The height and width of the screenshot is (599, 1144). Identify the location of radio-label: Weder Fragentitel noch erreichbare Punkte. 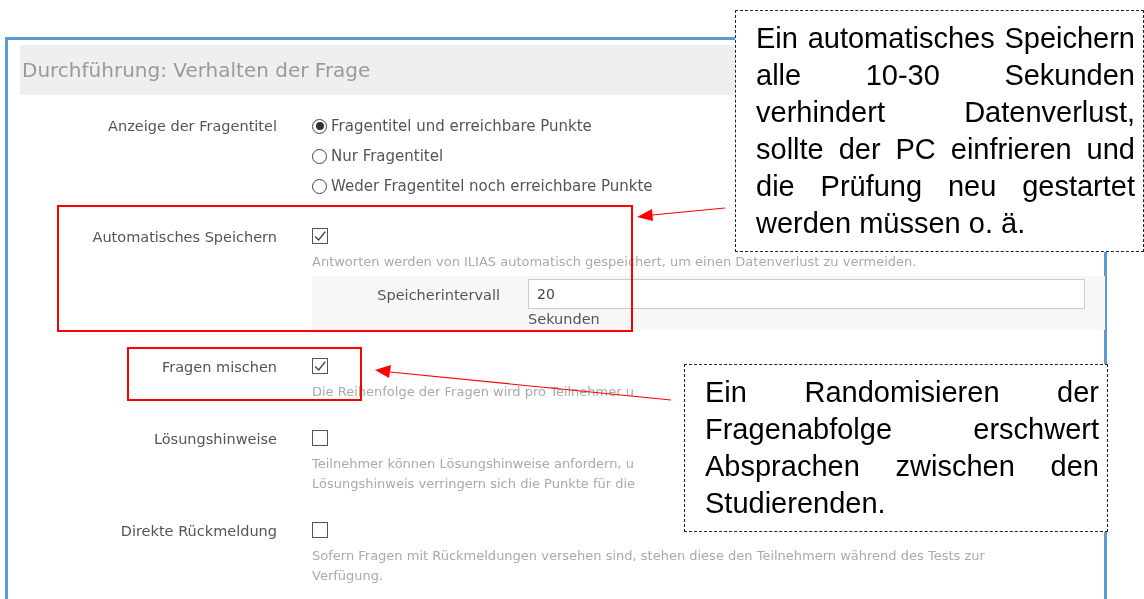
(492, 186).